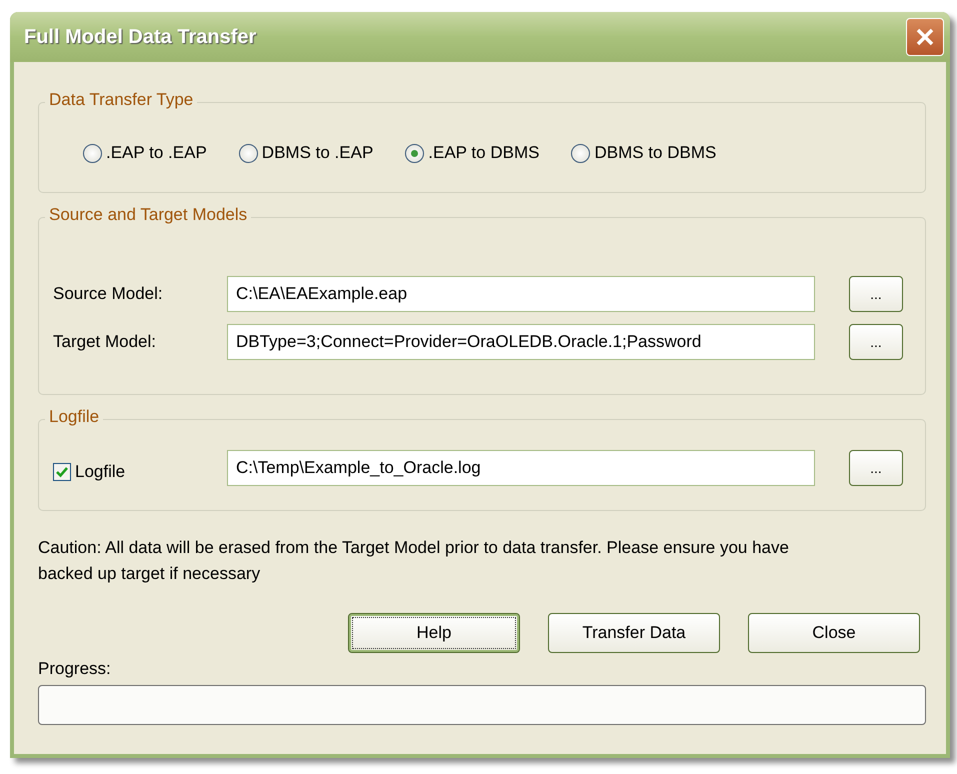  I want to click on dialog-button: Help, so click(434, 633).